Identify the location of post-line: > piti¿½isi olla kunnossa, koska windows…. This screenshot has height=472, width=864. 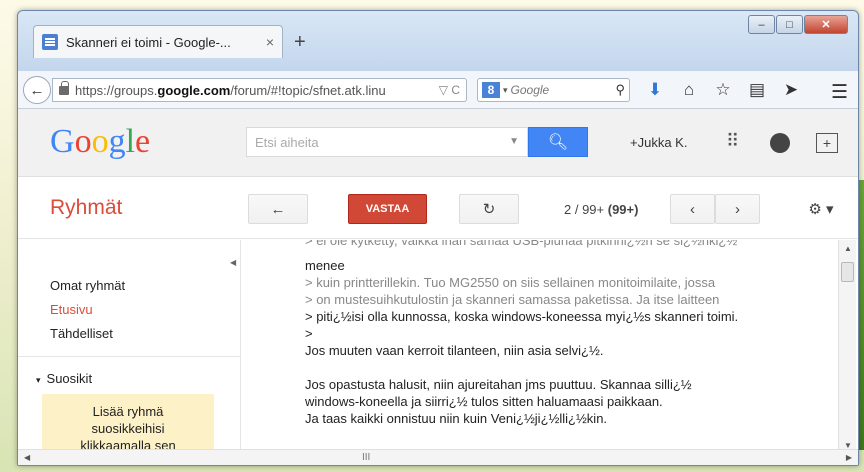
(522, 316).